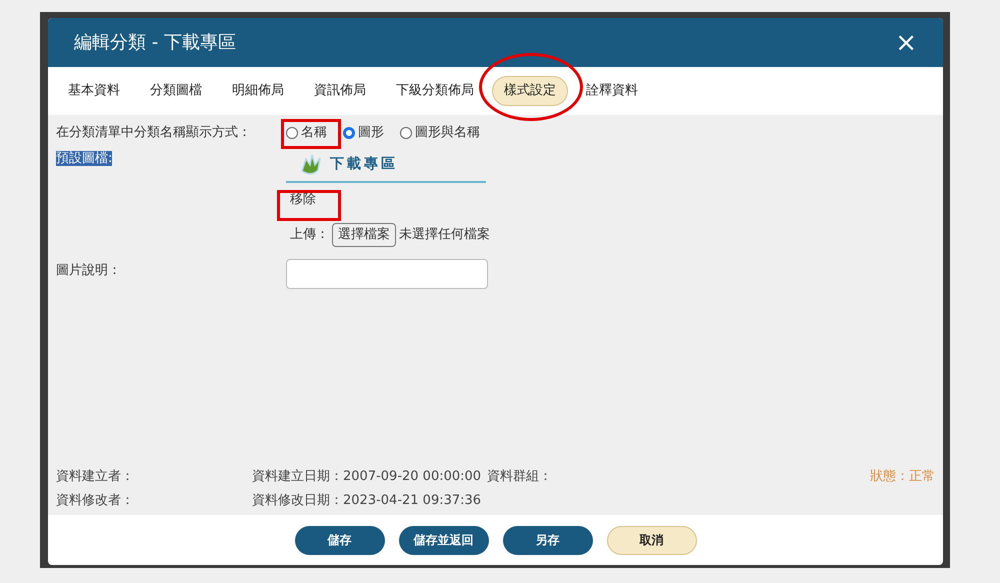 The width and height of the screenshot is (1000, 583). What do you see at coordinates (547, 540) in the screenshot?
I see `primary-button: 另存` at bounding box center [547, 540].